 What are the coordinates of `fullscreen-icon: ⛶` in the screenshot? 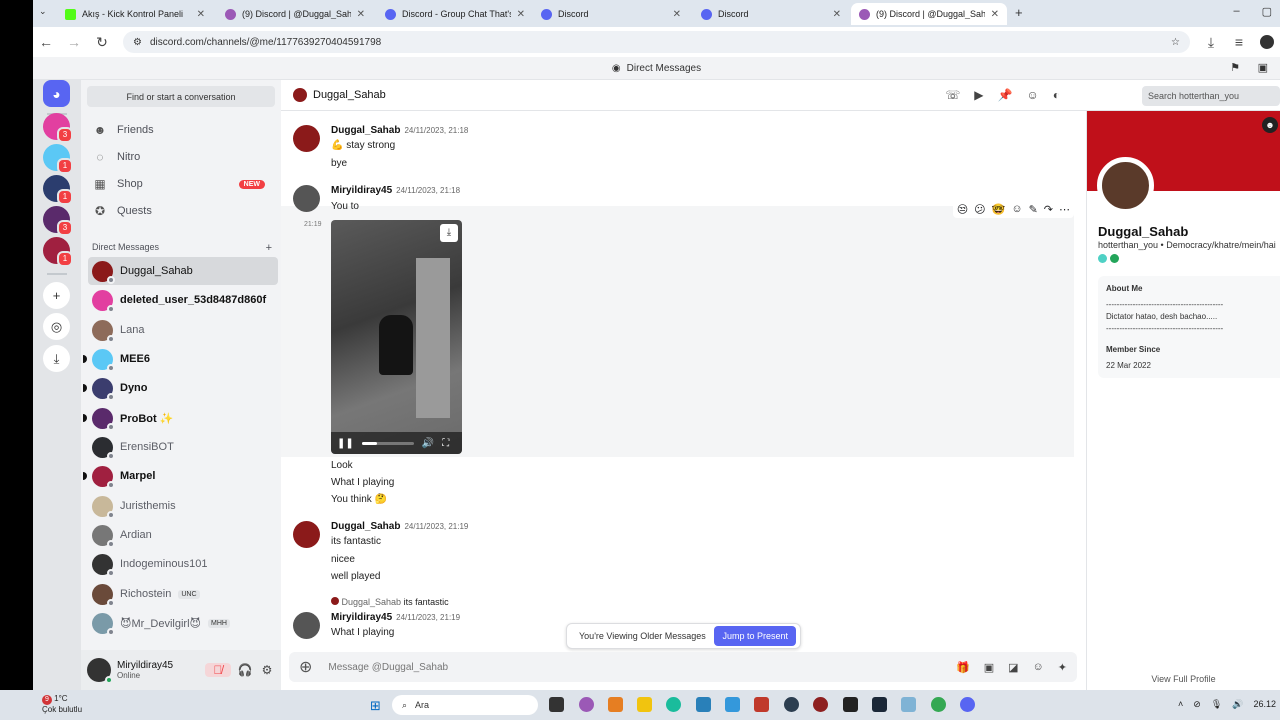 It's located at (445, 443).